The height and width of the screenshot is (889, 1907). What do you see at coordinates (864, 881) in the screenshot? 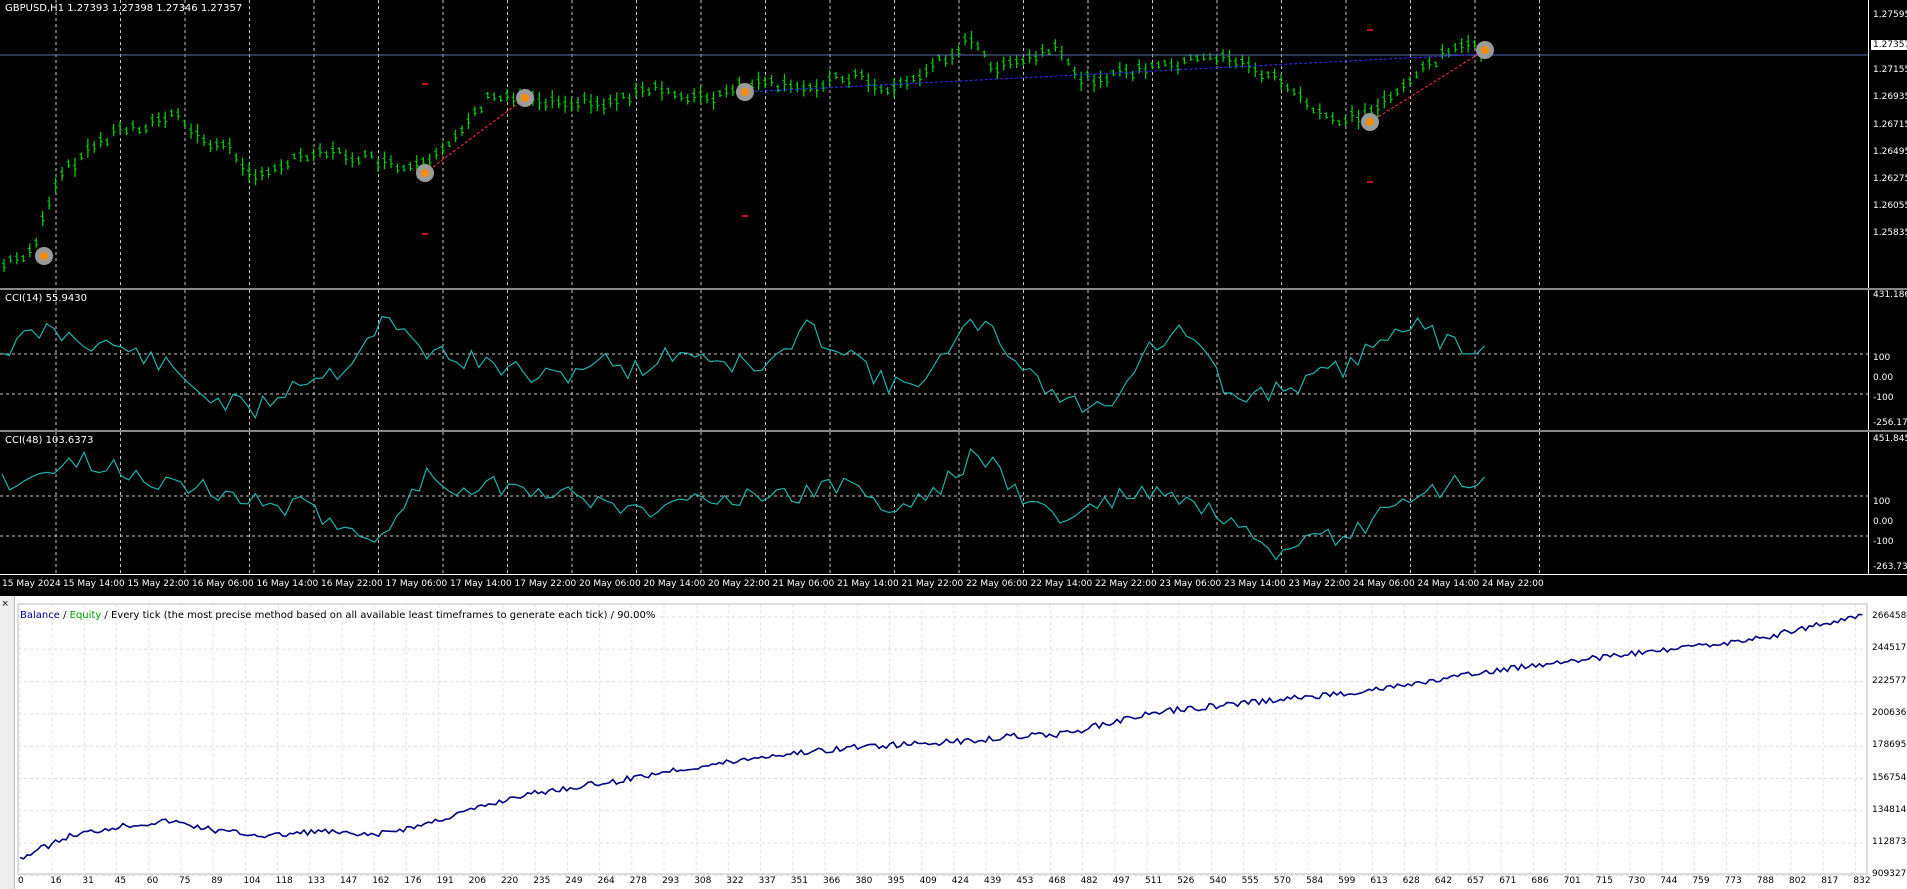
I see `trade-count-x-tick: 380` at bounding box center [864, 881].